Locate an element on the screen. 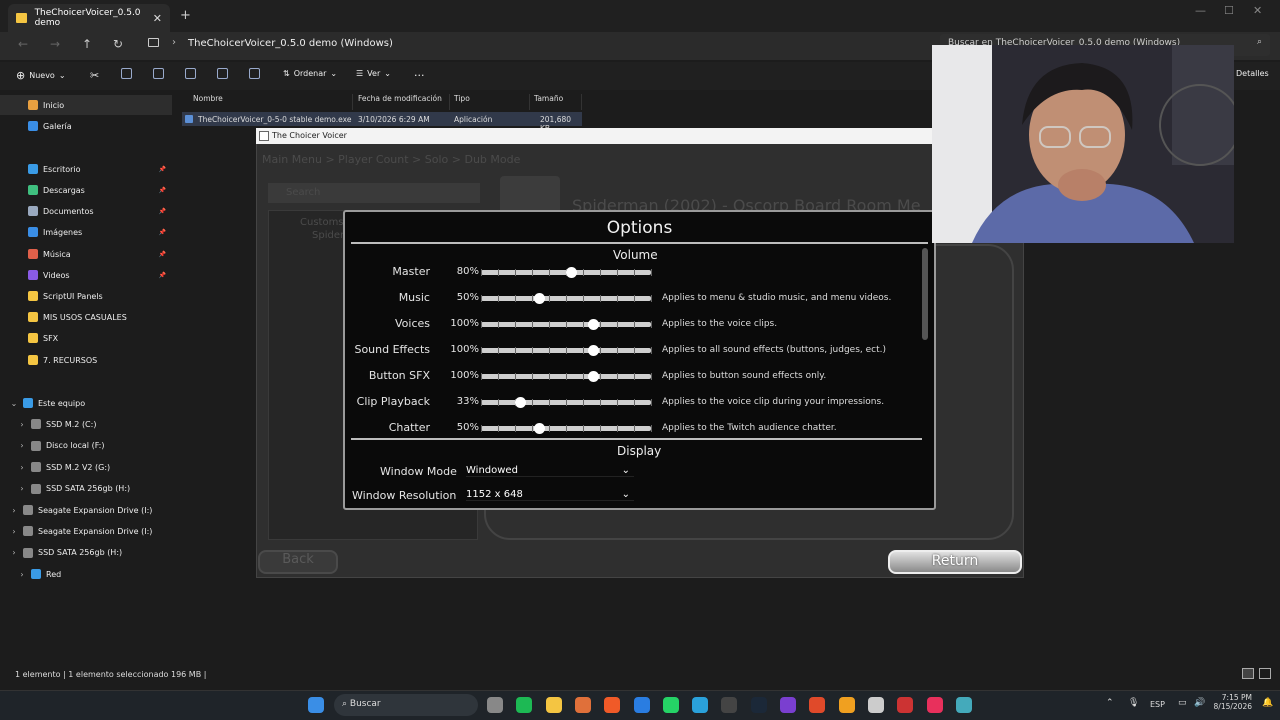 The width and height of the screenshot is (1280, 720). new-button: ⊕ Nuevo ⌄ is located at coordinates (41, 75).